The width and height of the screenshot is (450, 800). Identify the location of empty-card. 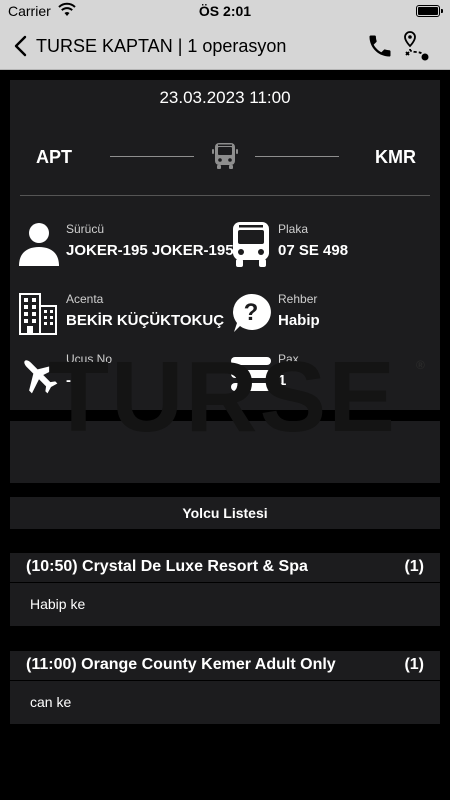
(225, 452).